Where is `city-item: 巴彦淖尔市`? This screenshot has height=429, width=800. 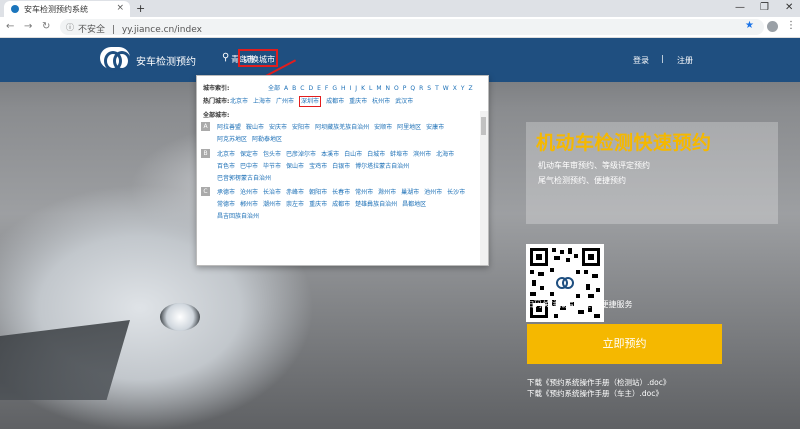
city-item: 巴彦淖尔市 is located at coordinates (301, 154).